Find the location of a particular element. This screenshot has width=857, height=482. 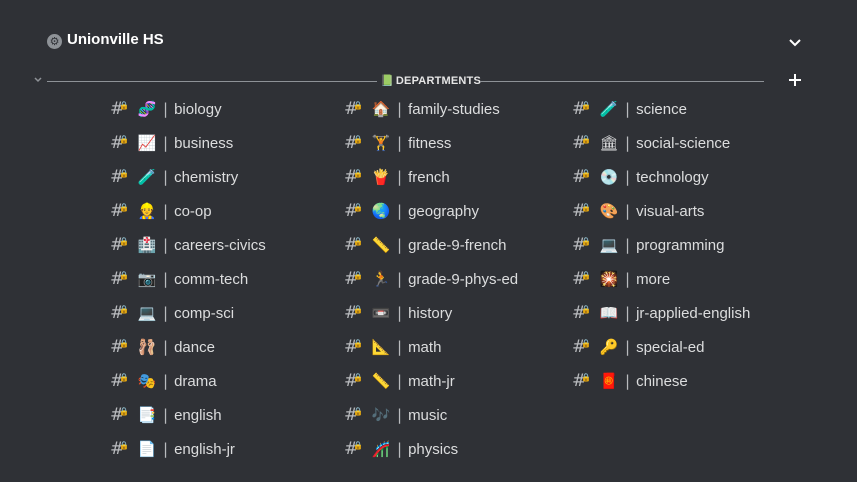

channel-emoji-icon: 💻 is located at coordinates (147, 313).